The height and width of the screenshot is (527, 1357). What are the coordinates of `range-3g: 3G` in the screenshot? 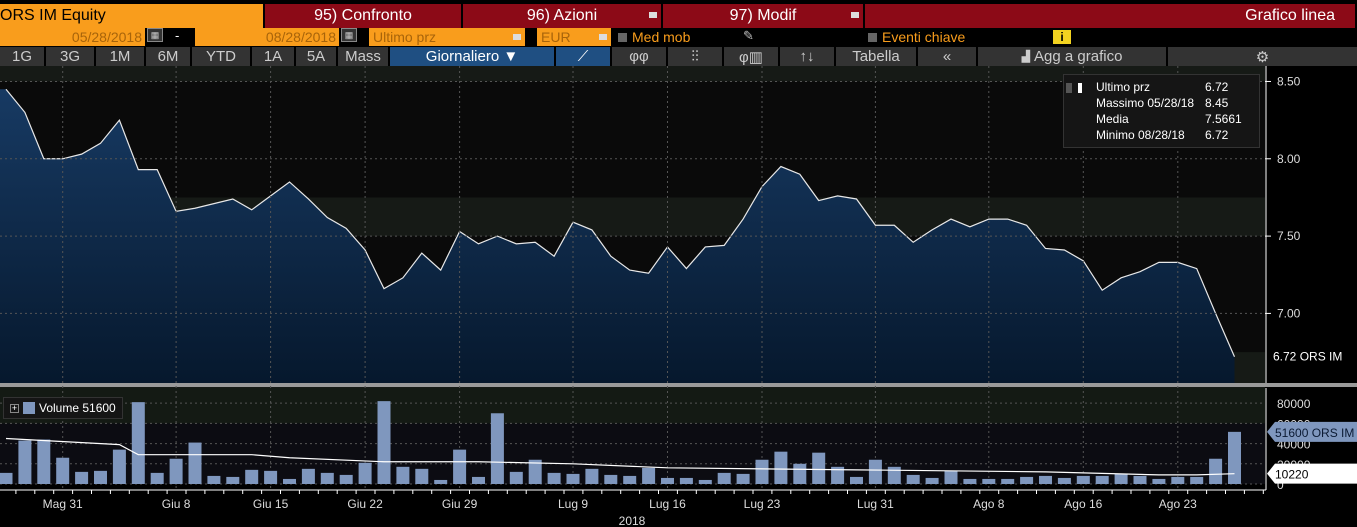 It's located at (71, 56).